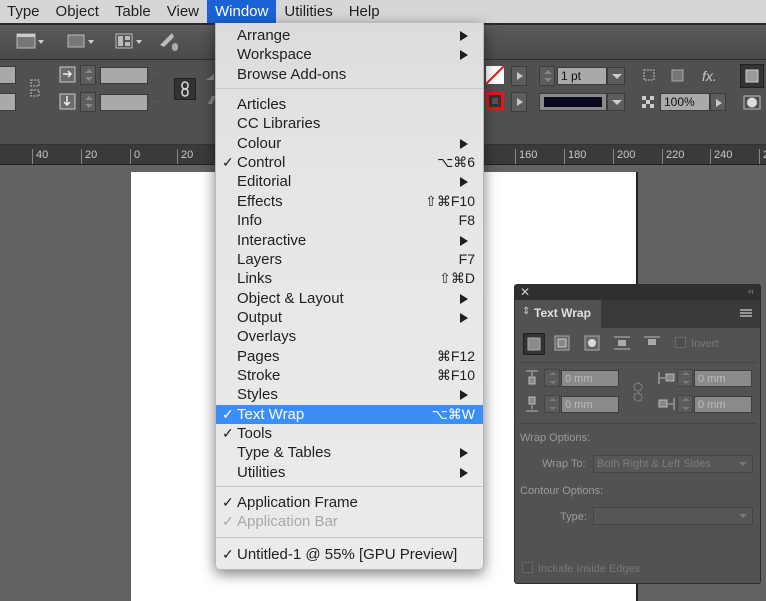  Describe the element at coordinates (673, 464) in the screenshot. I see `wrap-to-dropdown: Both Right & Left Sides` at that location.